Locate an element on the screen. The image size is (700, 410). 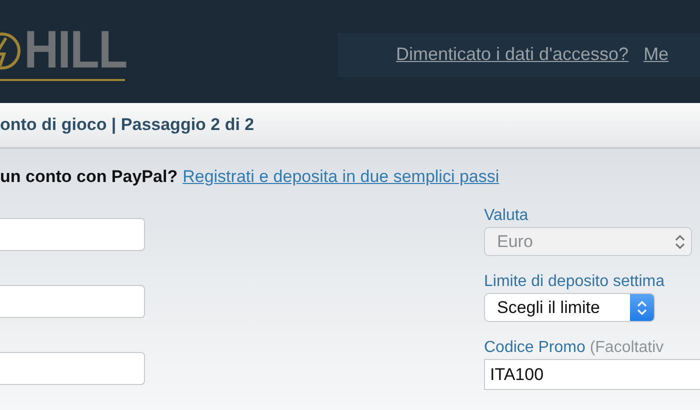
field-label: Limite di deposito settima is located at coordinates (575, 282).